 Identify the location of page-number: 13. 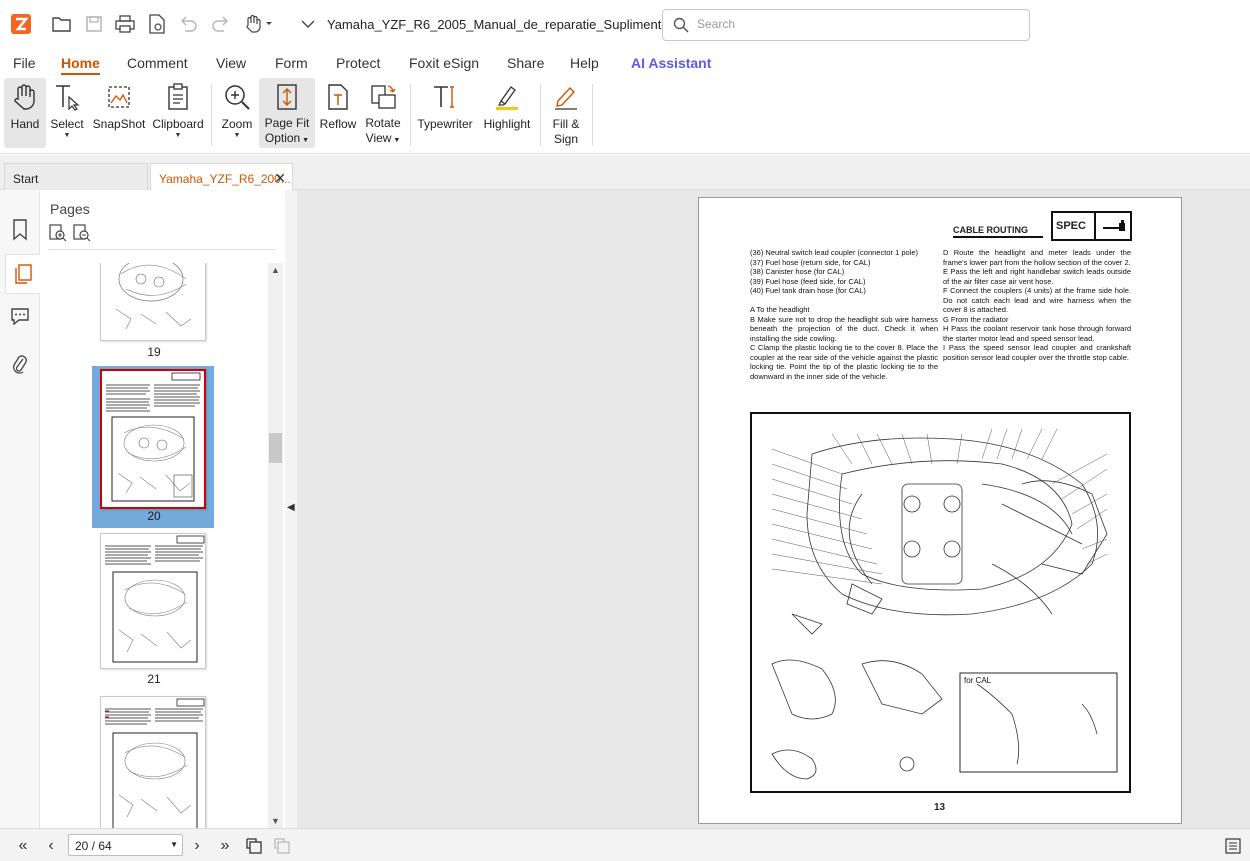
(940, 807).